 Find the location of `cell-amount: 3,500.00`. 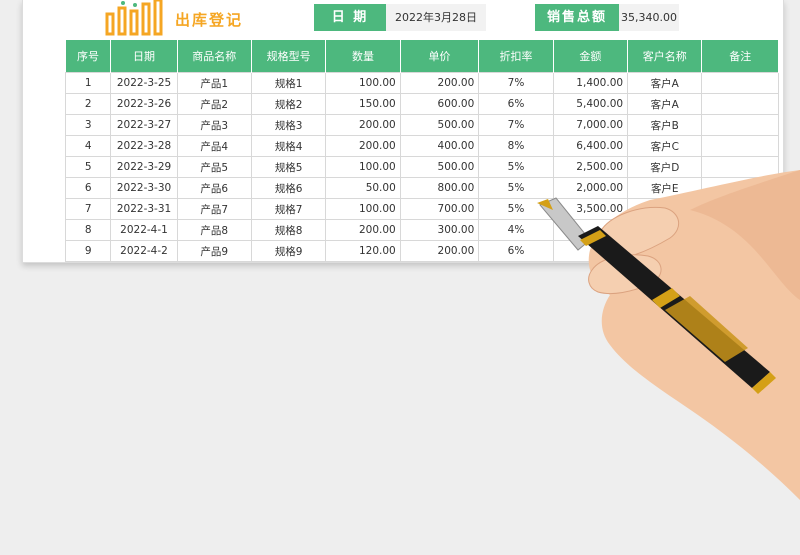

cell-amount: 3,500.00 is located at coordinates (590, 209).